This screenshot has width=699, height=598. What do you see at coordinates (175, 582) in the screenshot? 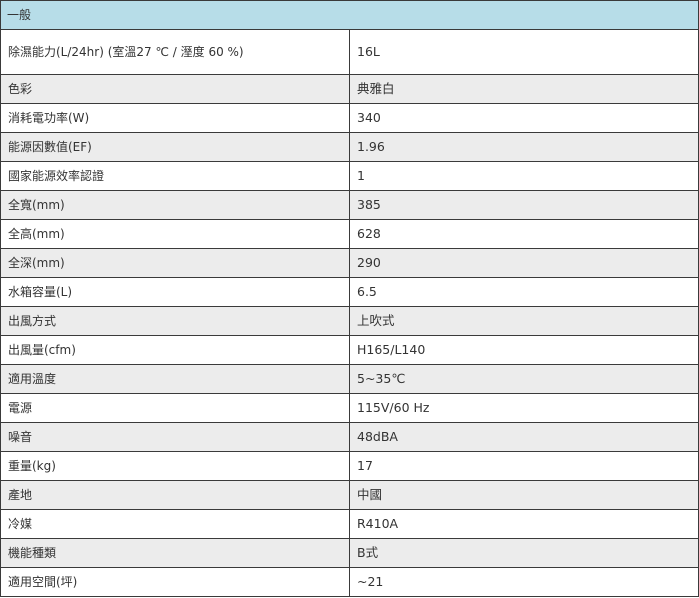
I see `spec-label: 適用空間(坪)` at bounding box center [175, 582].